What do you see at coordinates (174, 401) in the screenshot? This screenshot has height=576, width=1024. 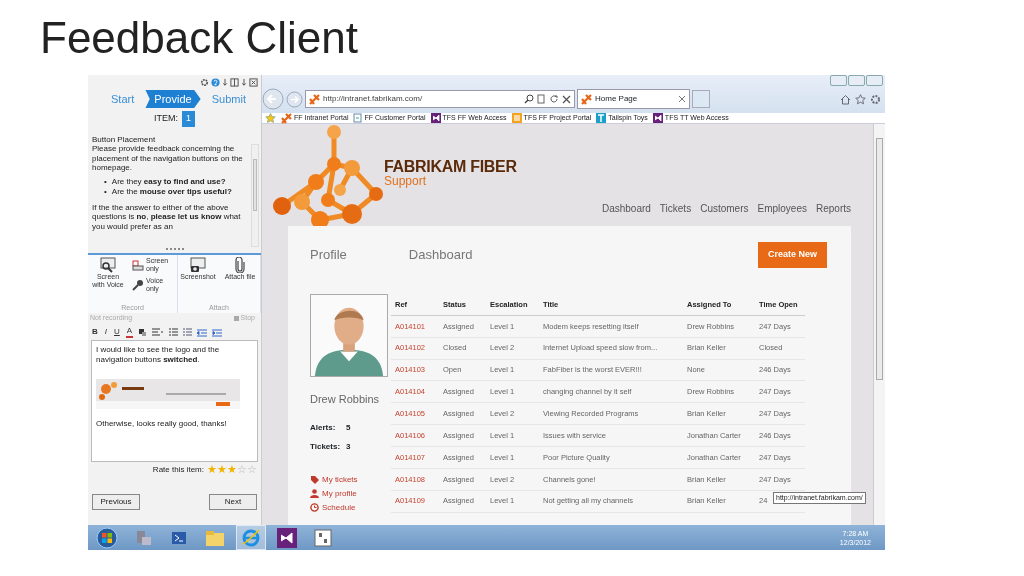 I see `editor-field: I would like to see the logo and the navigation buttons switched. Otherwise, looks really good, thanks!` at bounding box center [174, 401].